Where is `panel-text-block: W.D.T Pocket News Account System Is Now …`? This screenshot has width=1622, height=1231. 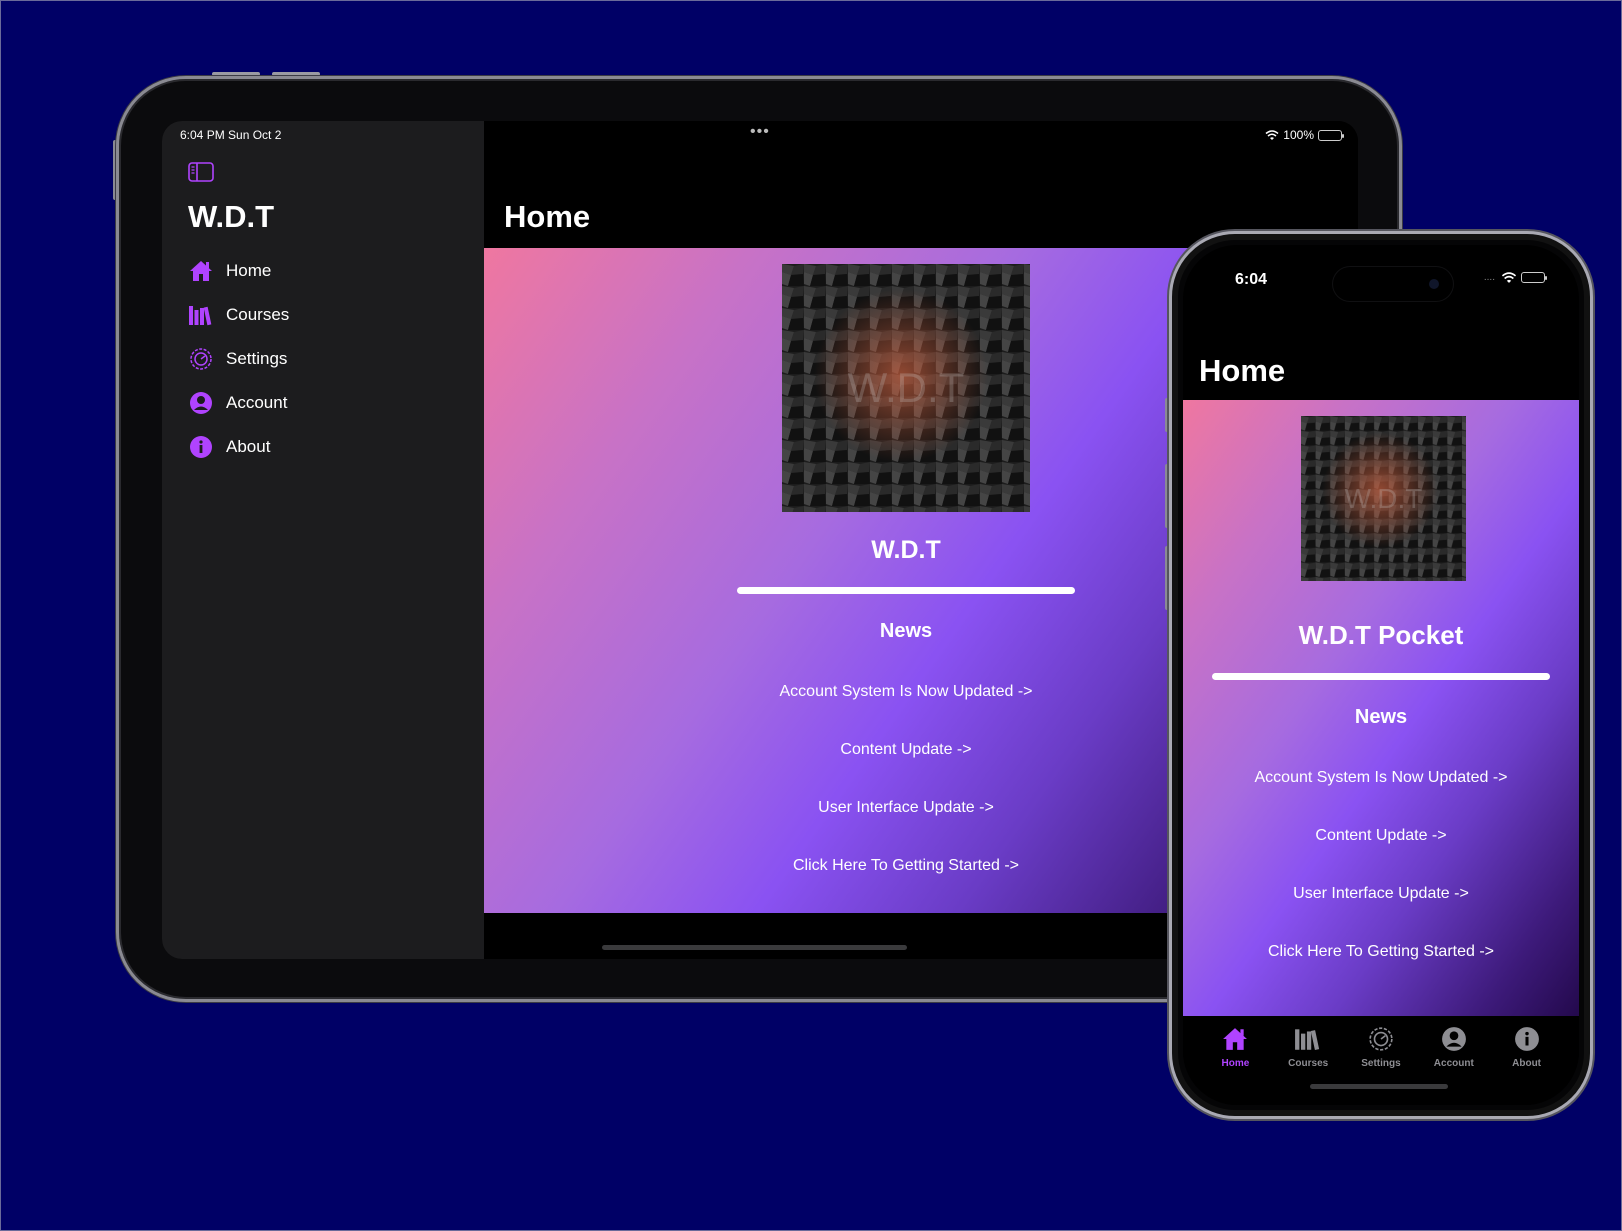 panel-text-block: W.D.T Pocket News Account System Is Now … is located at coordinates (1381, 790).